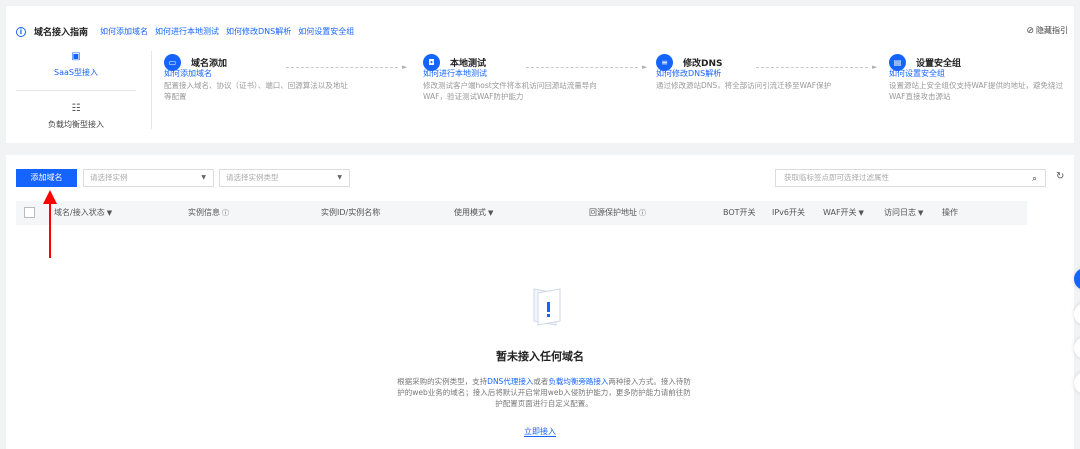 The height and width of the screenshot is (449, 1080). I want to click on load-balancer-bypass-link: 负载均衡旁路接入, so click(578, 381).